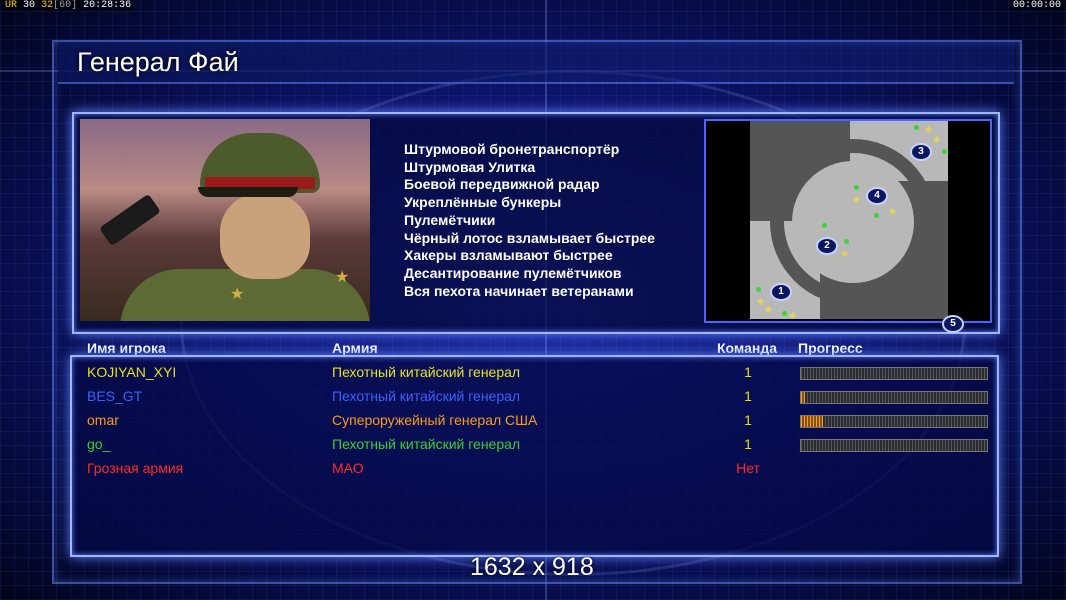  Describe the element at coordinates (953, 324) in the screenshot. I see `minimap-start-position-external: 5` at that location.